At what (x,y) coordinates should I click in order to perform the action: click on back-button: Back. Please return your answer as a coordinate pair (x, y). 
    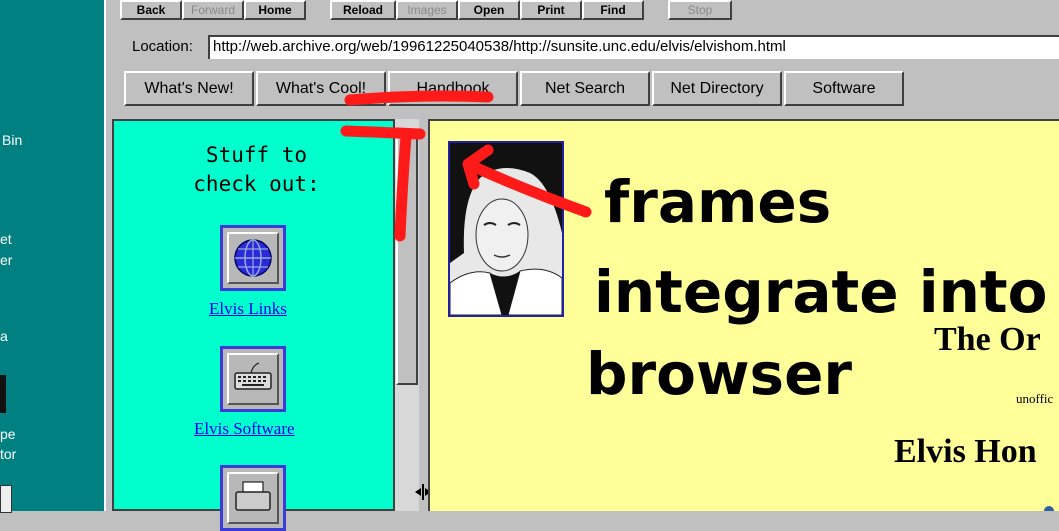
    Looking at the image, I should click on (151, 10).